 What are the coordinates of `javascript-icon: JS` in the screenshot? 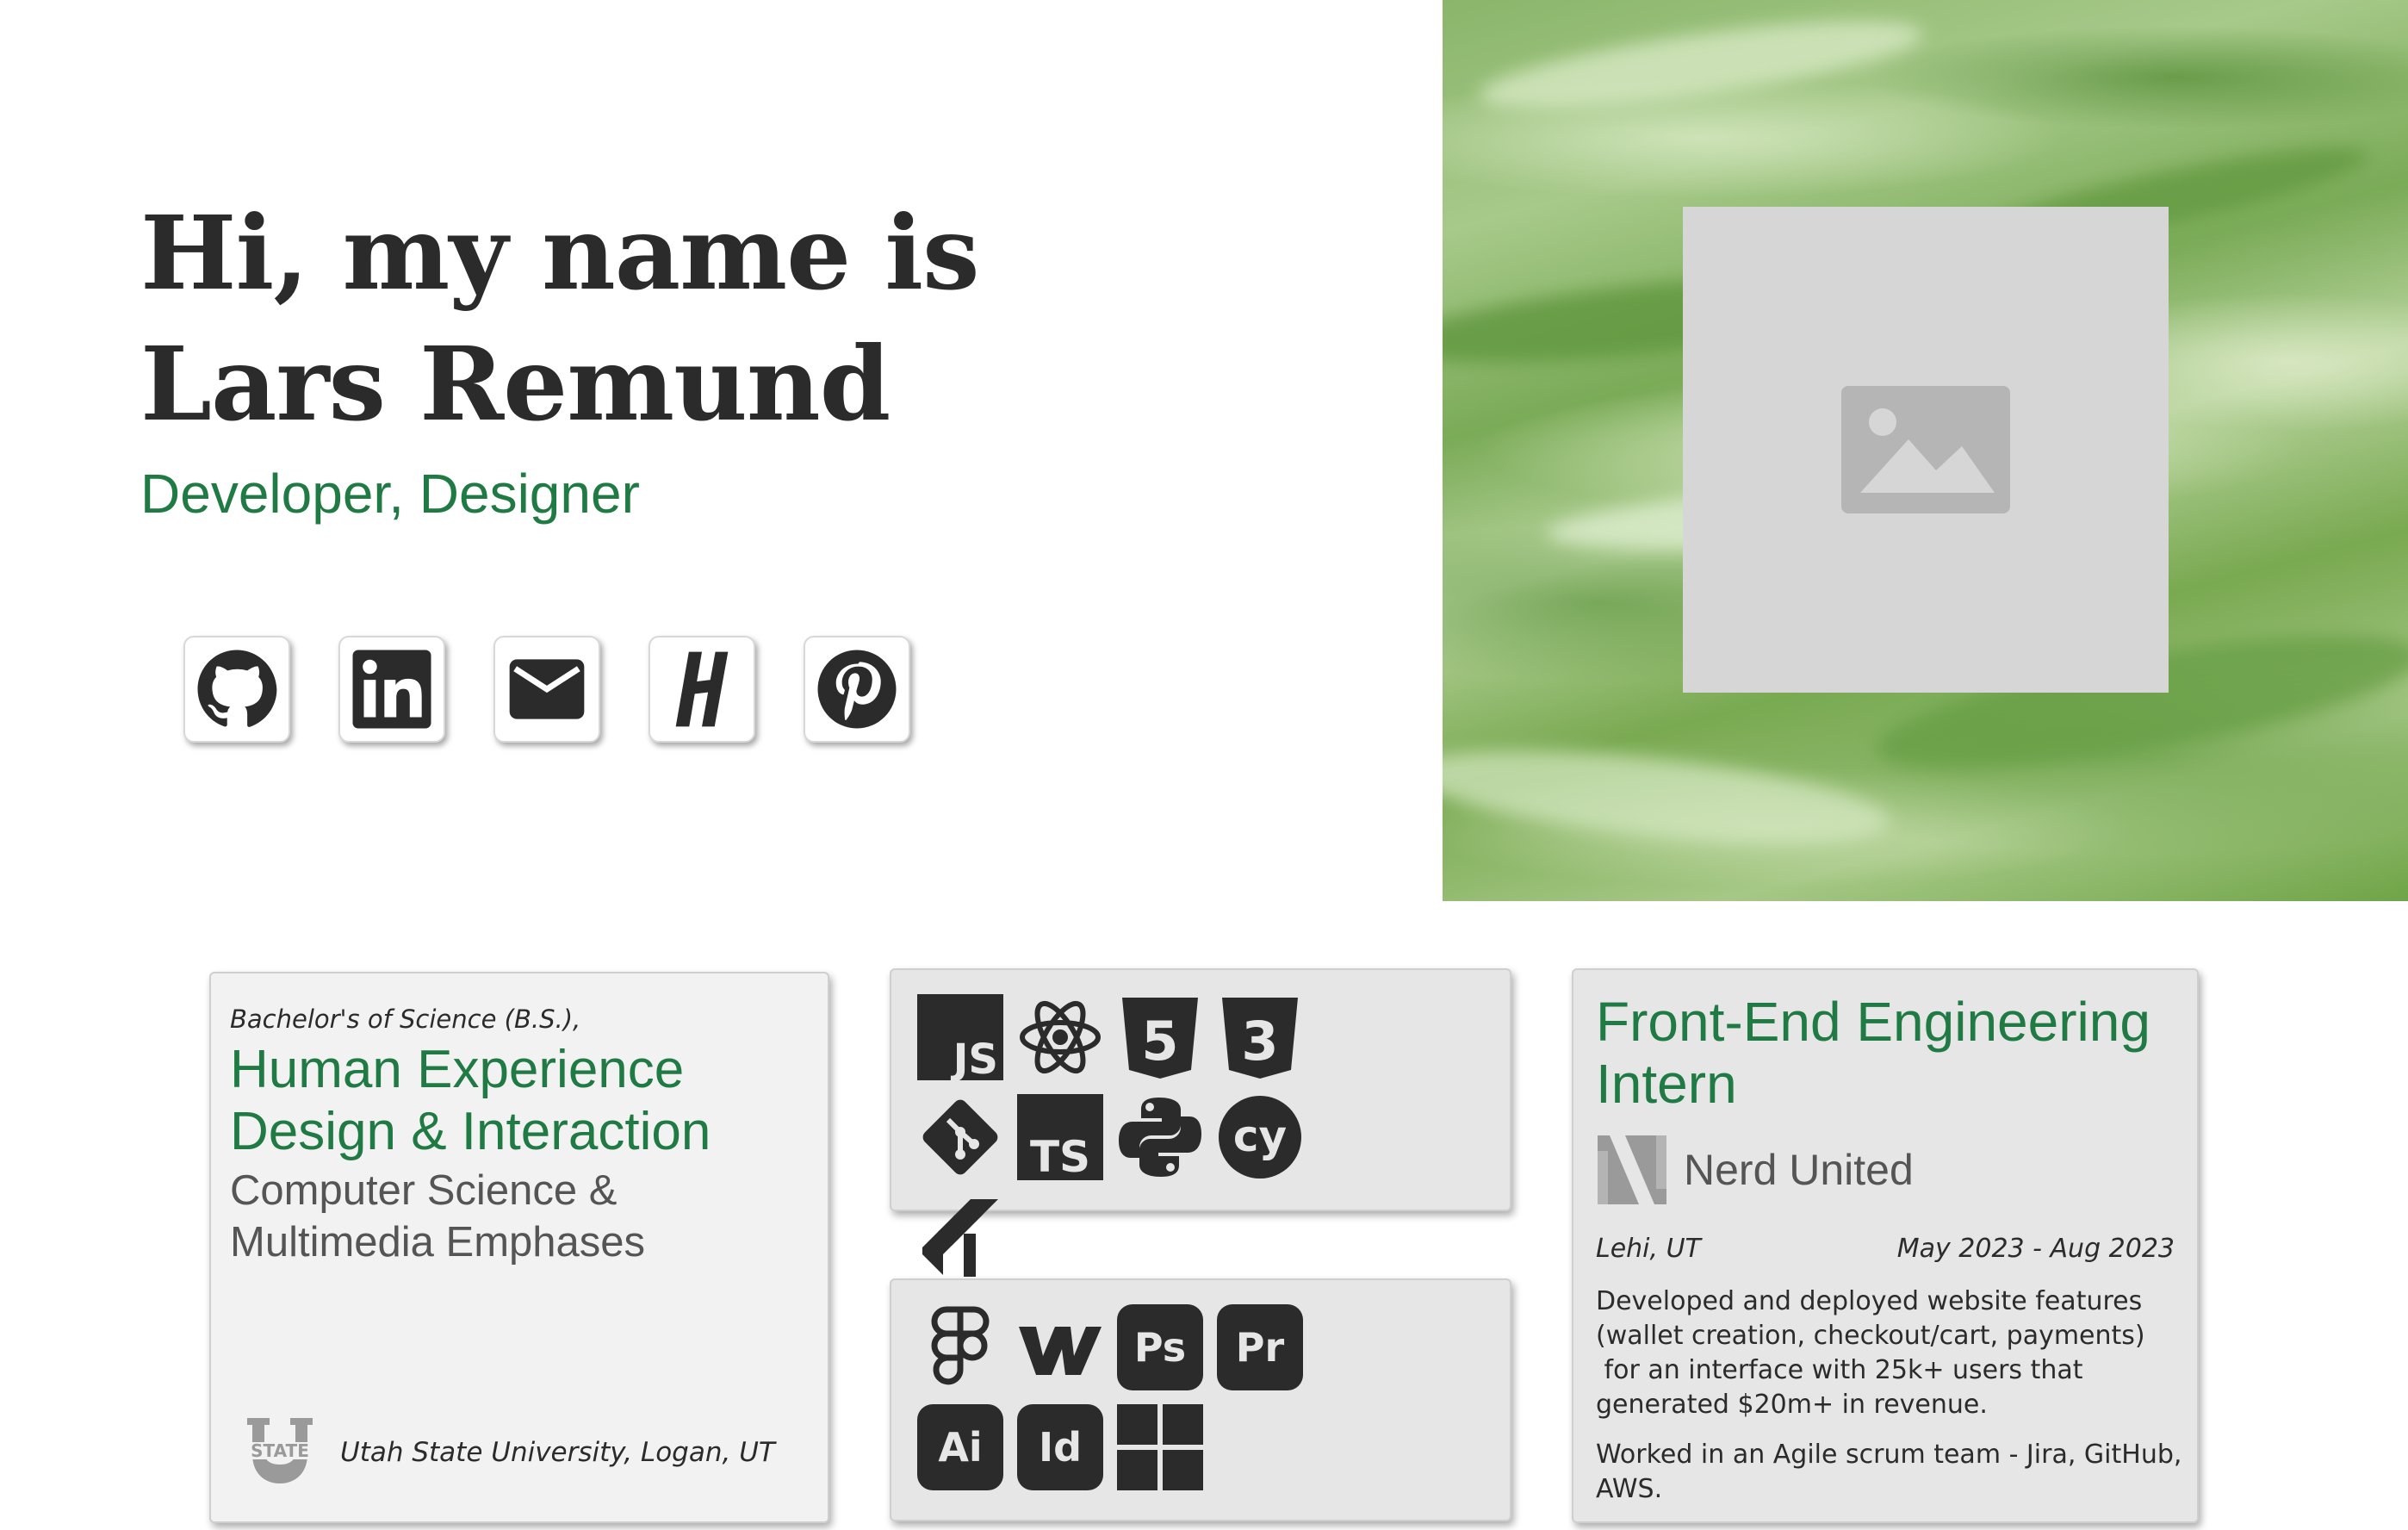 It's located at (960, 1037).